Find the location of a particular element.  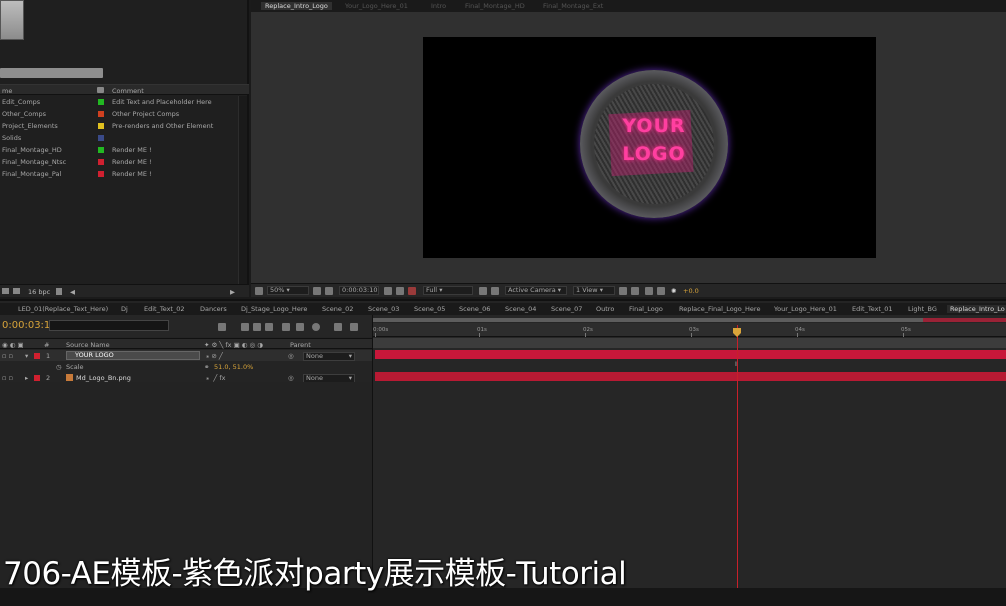

timeline-tab: Replace_Final_Logo_Here is located at coordinates (719, 309).